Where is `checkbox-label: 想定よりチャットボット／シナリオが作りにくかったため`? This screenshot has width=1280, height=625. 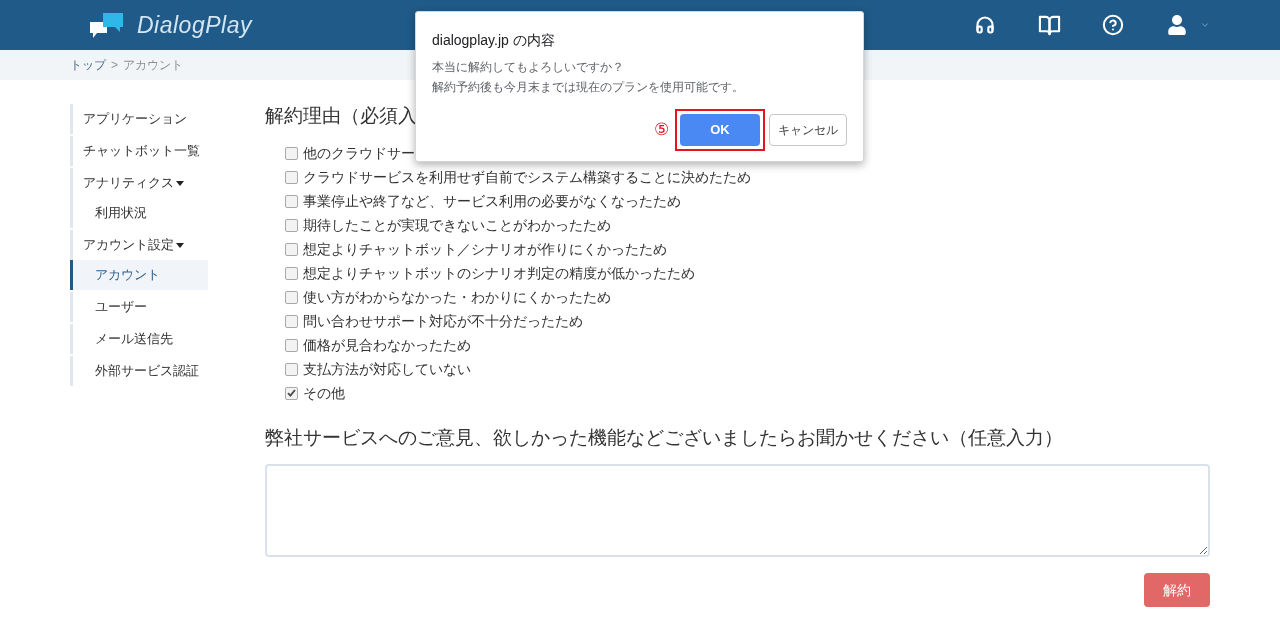 checkbox-label: 想定よりチャットボット／シナリオが作りにくかったため is located at coordinates (485, 249).